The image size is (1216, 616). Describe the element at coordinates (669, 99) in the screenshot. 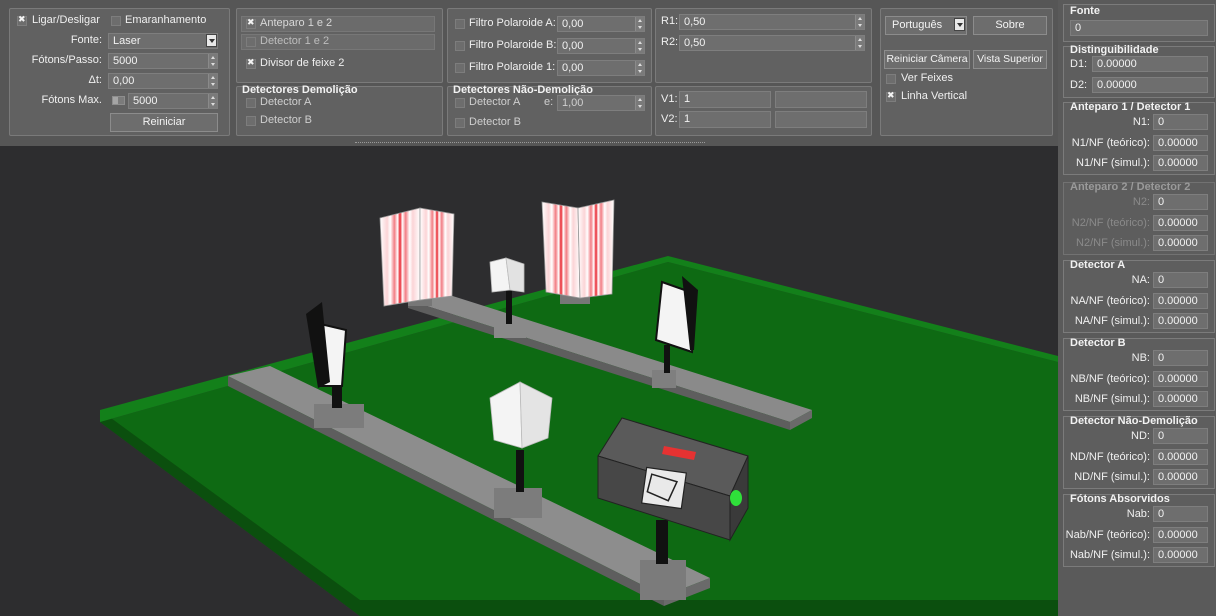

I see `v1-label: V1:` at that location.